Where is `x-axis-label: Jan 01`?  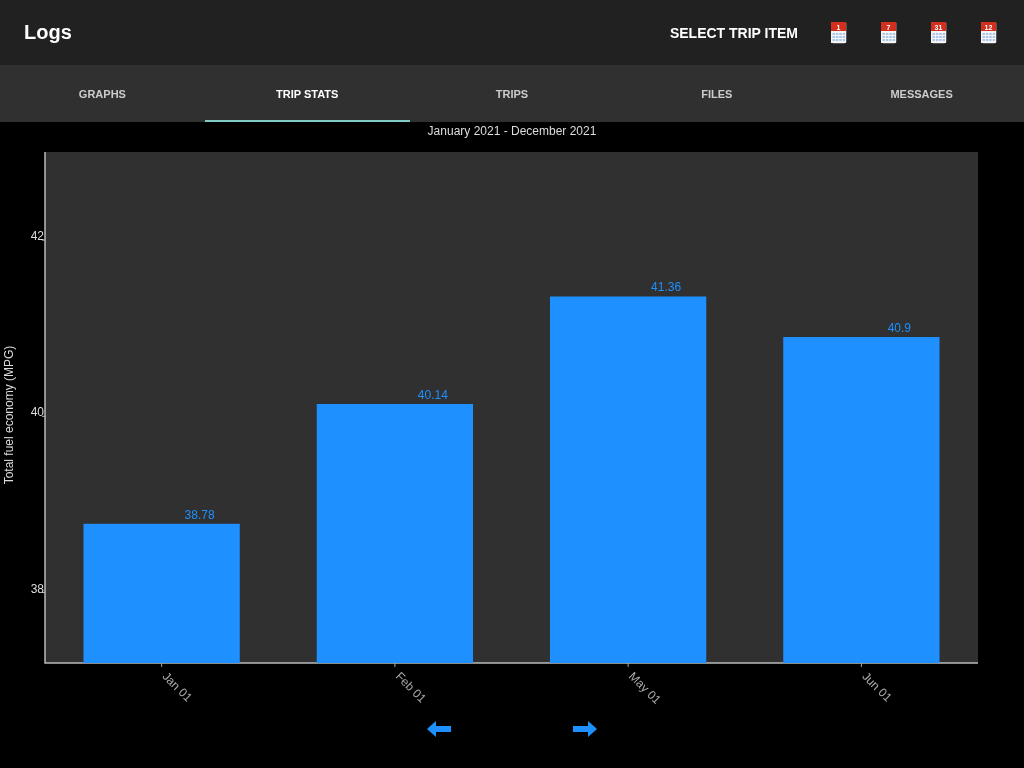 x-axis-label: Jan 01 is located at coordinates (177, 687).